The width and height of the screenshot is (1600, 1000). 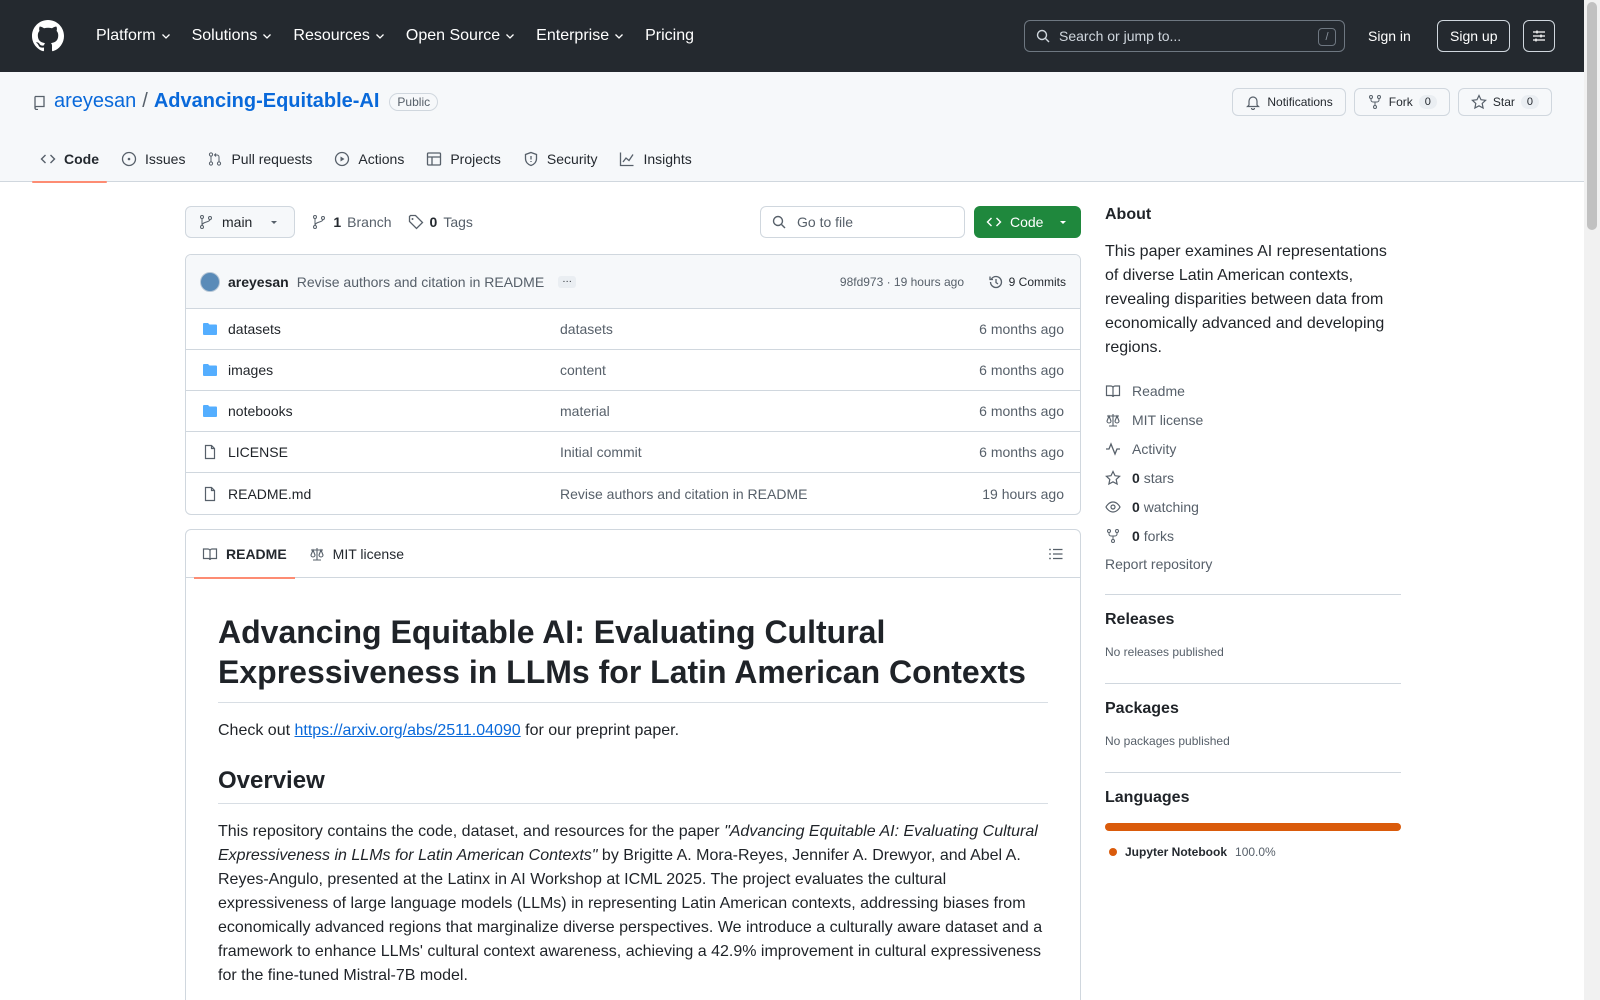 I want to click on releases-heading: Releases, so click(x=1253, y=620).